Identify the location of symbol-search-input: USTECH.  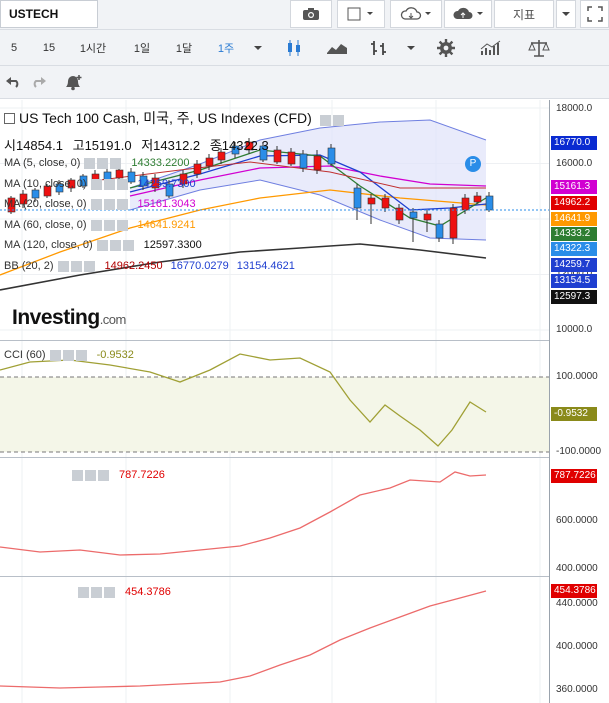
(49, 14).